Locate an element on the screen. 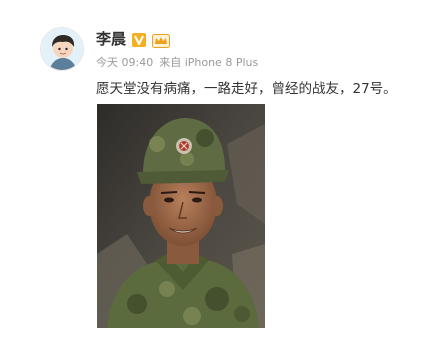 This screenshot has width=438, height=348. post-time: 今天 09:40 is located at coordinates (124, 62).